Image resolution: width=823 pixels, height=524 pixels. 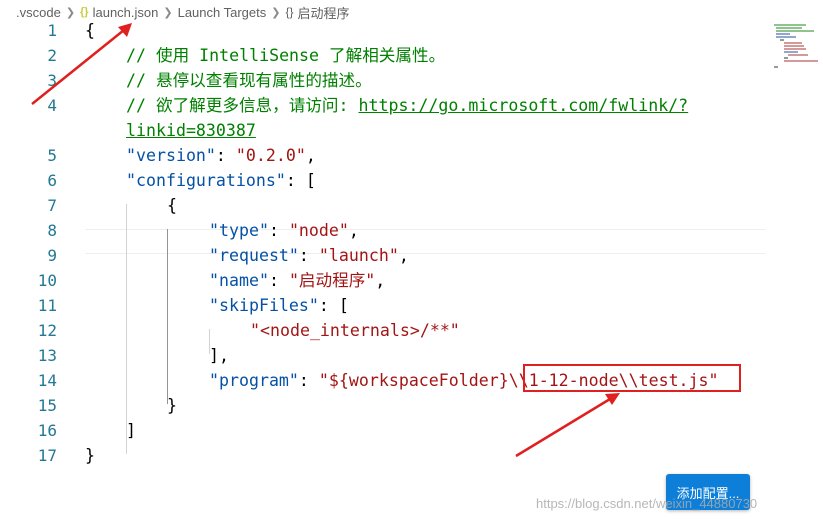 I want to click on arrow-to-filename, so click(x=78, y=67).